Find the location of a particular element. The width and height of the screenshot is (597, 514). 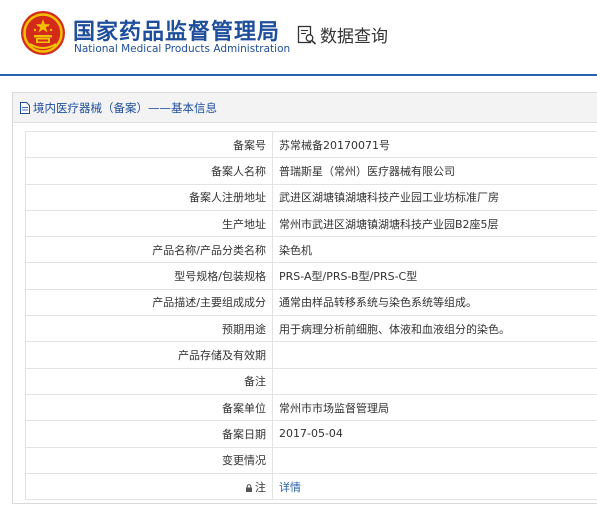

table-row: 产品描述/主要组成成分 通常由样品转移系统与染色系统等组成。 is located at coordinates (311, 302).